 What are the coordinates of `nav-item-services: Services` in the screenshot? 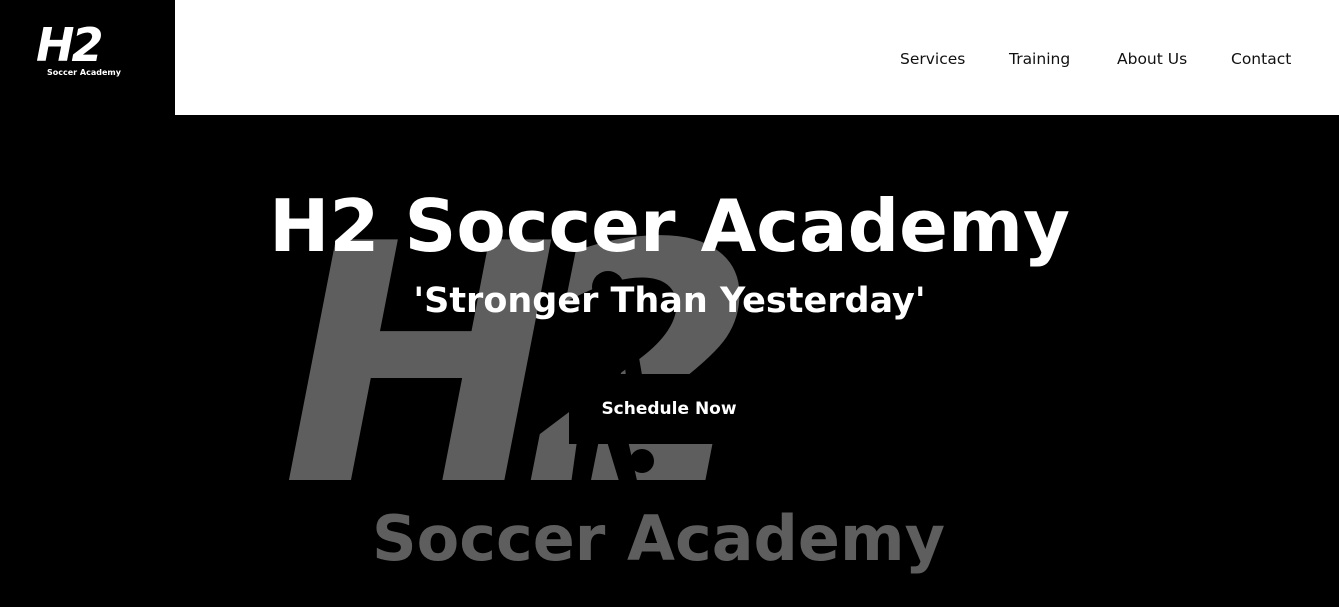 It's located at (932, 59).